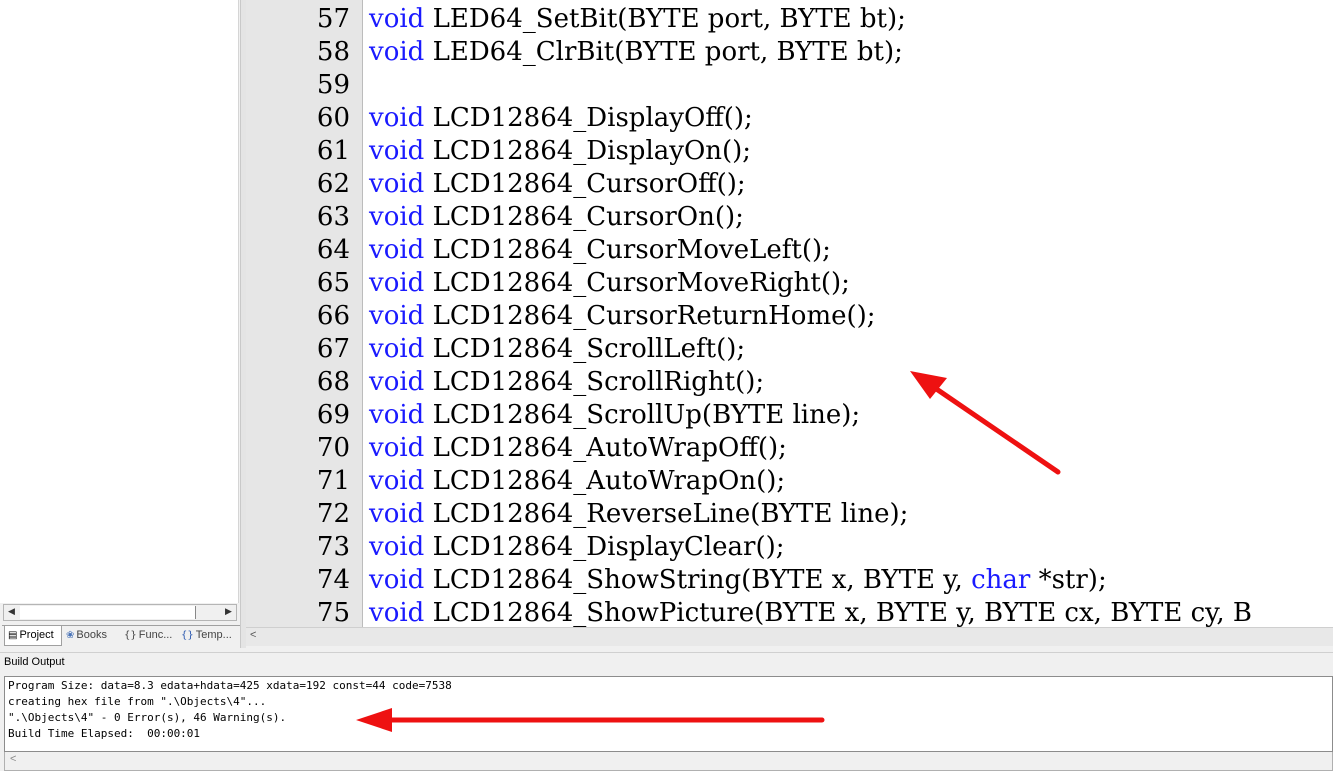 This screenshot has height=771, width=1333. Describe the element at coordinates (1068, 580) in the screenshot. I see `code-token: *str);` at that location.